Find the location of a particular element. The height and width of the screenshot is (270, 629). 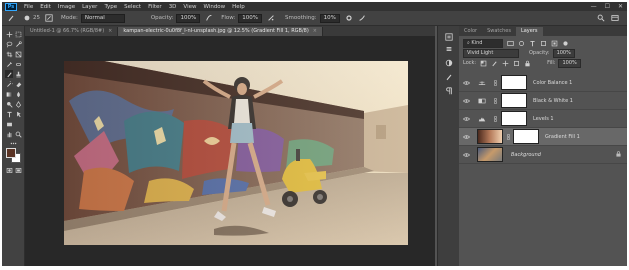

layer-fill-field: 100% is located at coordinates (569, 63).